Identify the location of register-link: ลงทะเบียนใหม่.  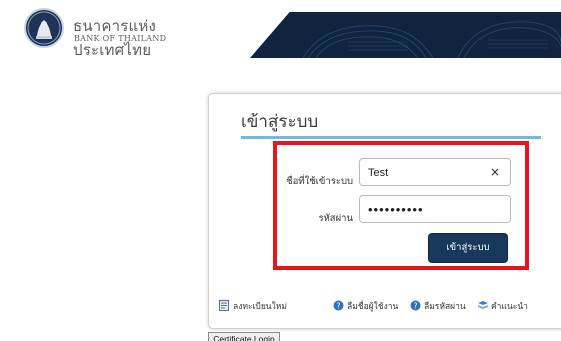
(253, 308).